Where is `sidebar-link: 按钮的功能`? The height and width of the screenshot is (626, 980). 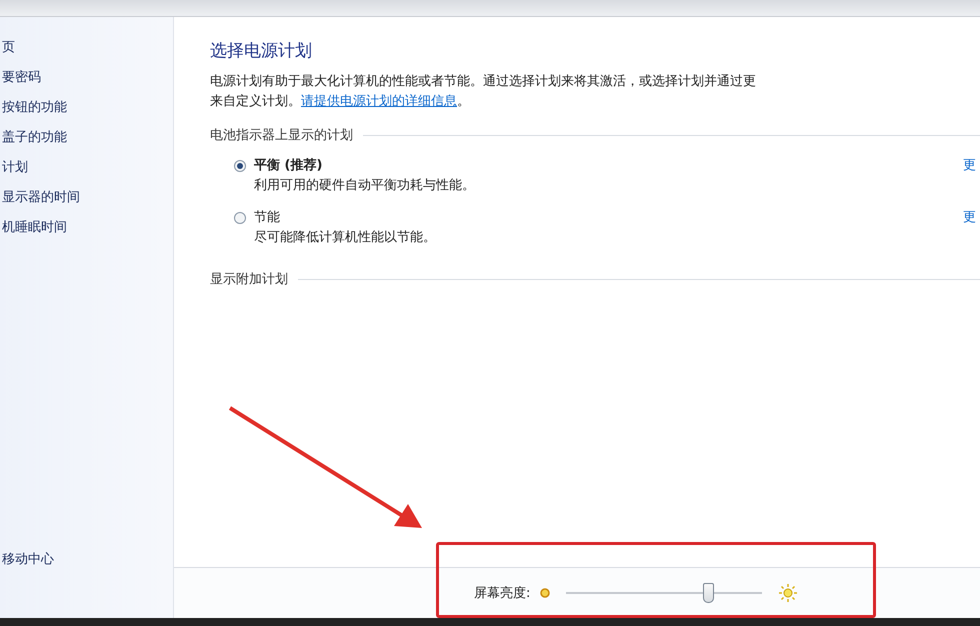
sidebar-link: 按钮的功能 is located at coordinates (87, 108).